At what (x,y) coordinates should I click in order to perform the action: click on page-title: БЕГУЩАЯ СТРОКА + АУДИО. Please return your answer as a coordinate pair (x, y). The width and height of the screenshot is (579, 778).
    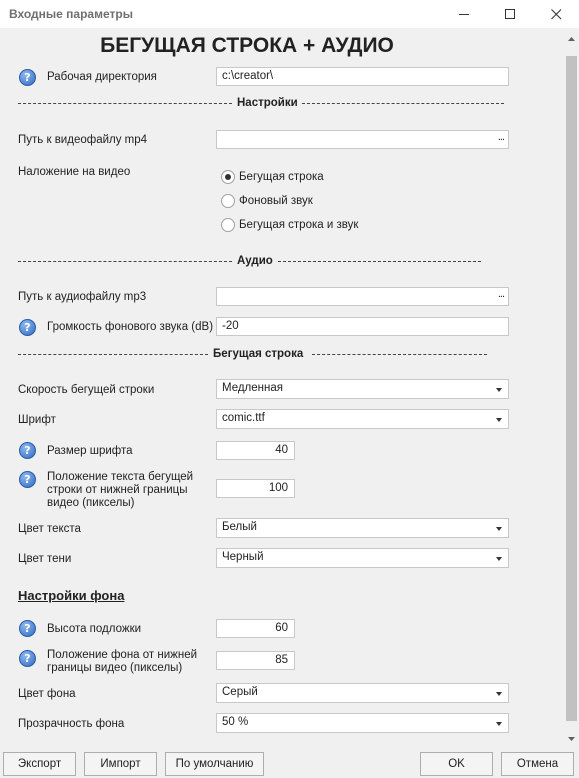
    Looking at the image, I should click on (247, 45).